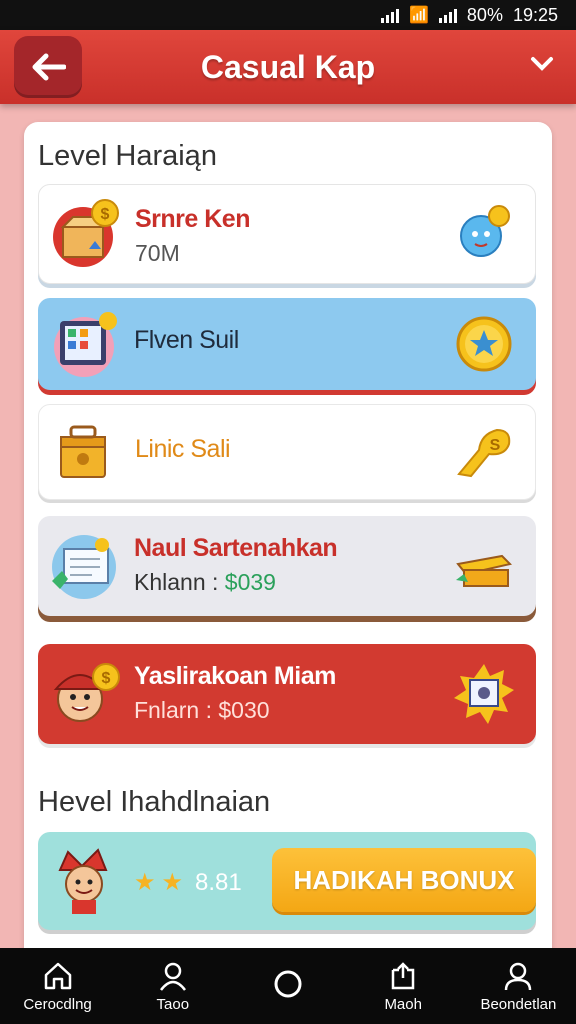  Describe the element at coordinates (84, 567) in the screenshot. I see `ticket-icon` at that location.